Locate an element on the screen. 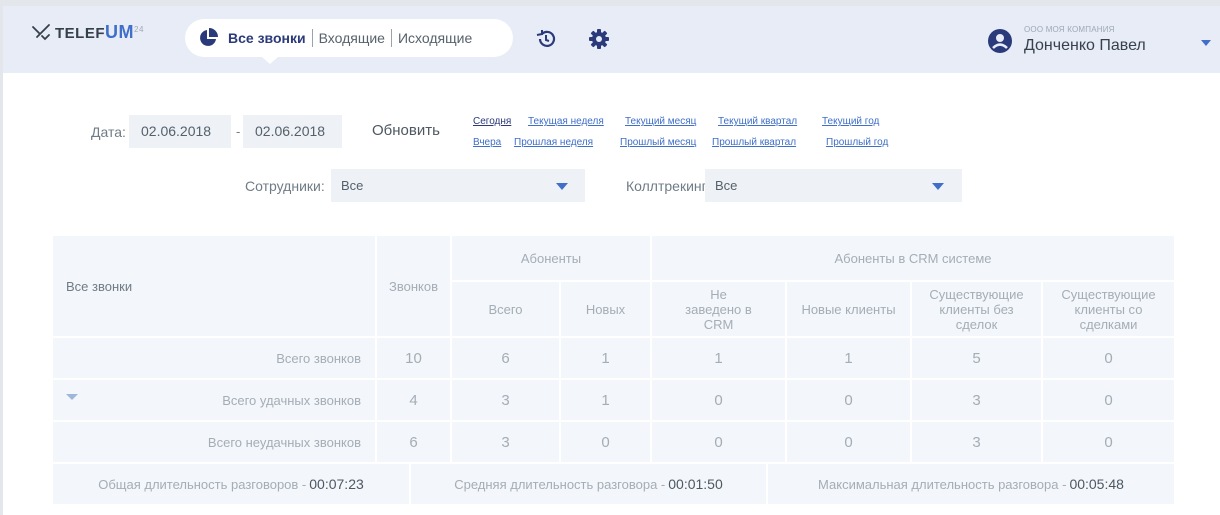  expand-caret-icon is located at coordinates (72, 397).